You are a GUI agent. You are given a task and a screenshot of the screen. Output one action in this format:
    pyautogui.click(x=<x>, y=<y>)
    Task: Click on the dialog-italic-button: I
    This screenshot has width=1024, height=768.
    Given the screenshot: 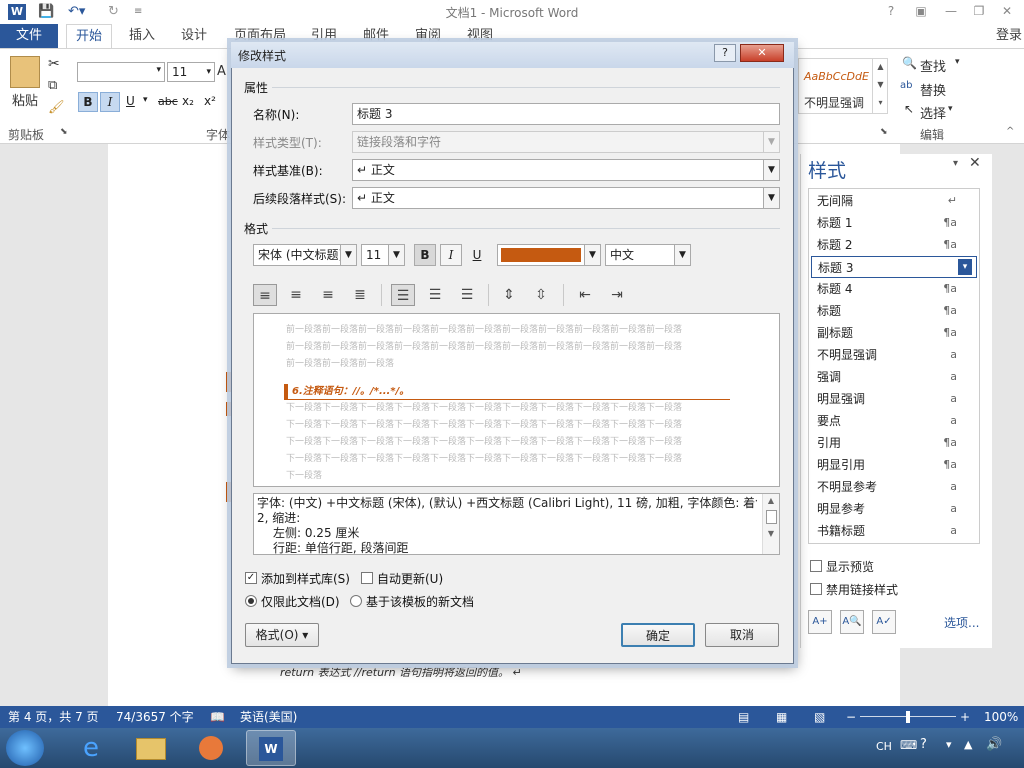 What is the action you would take?
    pyautogui.click(x=451, y=255)
    